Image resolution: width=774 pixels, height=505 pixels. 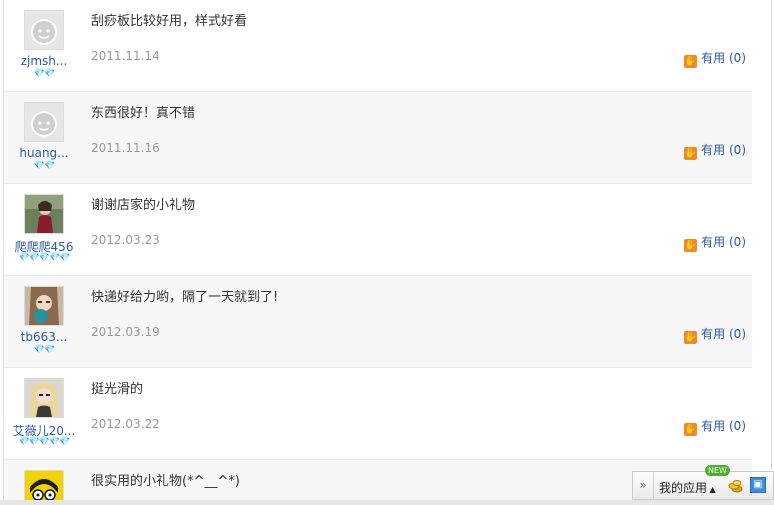 What do you see at coordinates (165, 481) in the screenshot?
I see `review-text: 很实用的小礼物(*^__^*)` at bounding box center [165, 481].